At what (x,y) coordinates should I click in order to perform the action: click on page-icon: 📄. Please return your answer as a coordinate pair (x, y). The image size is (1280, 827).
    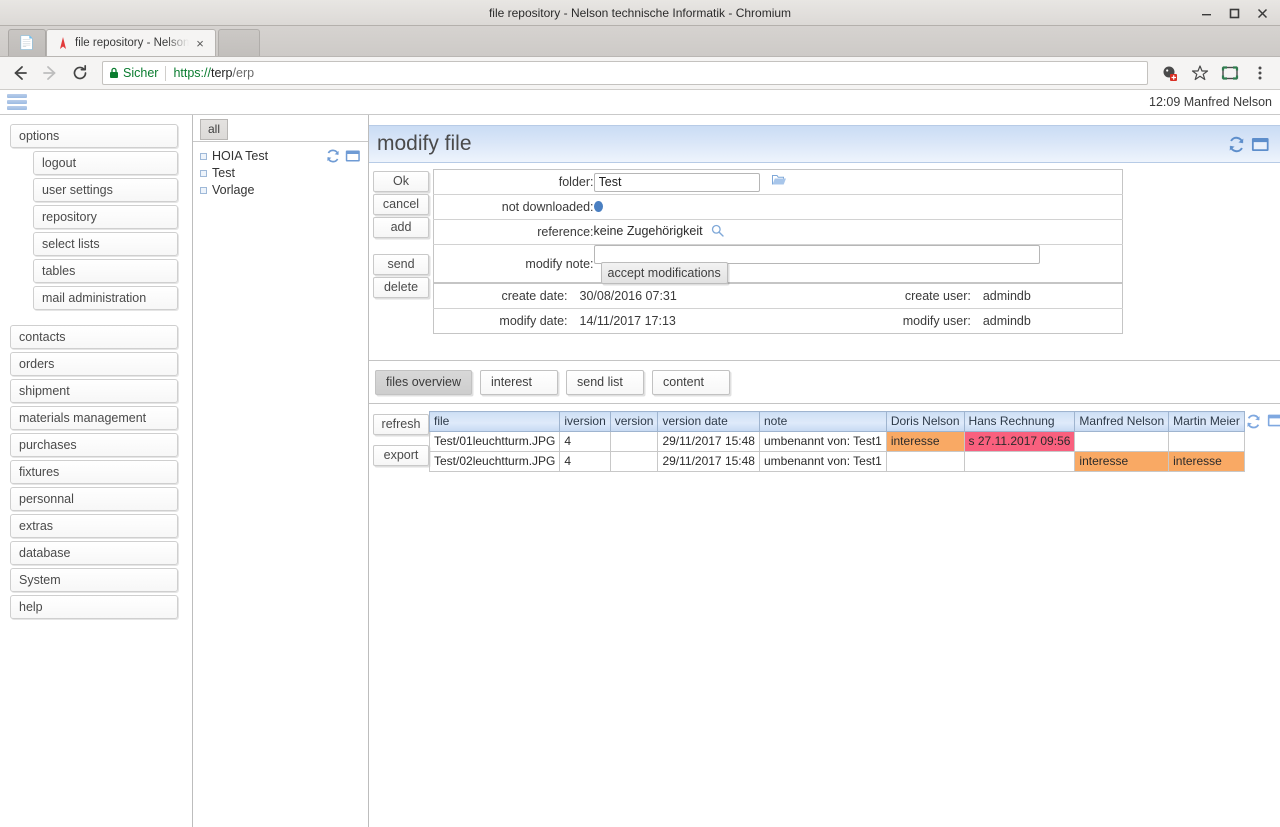
    Looking at the image, I should click on (27, 42).